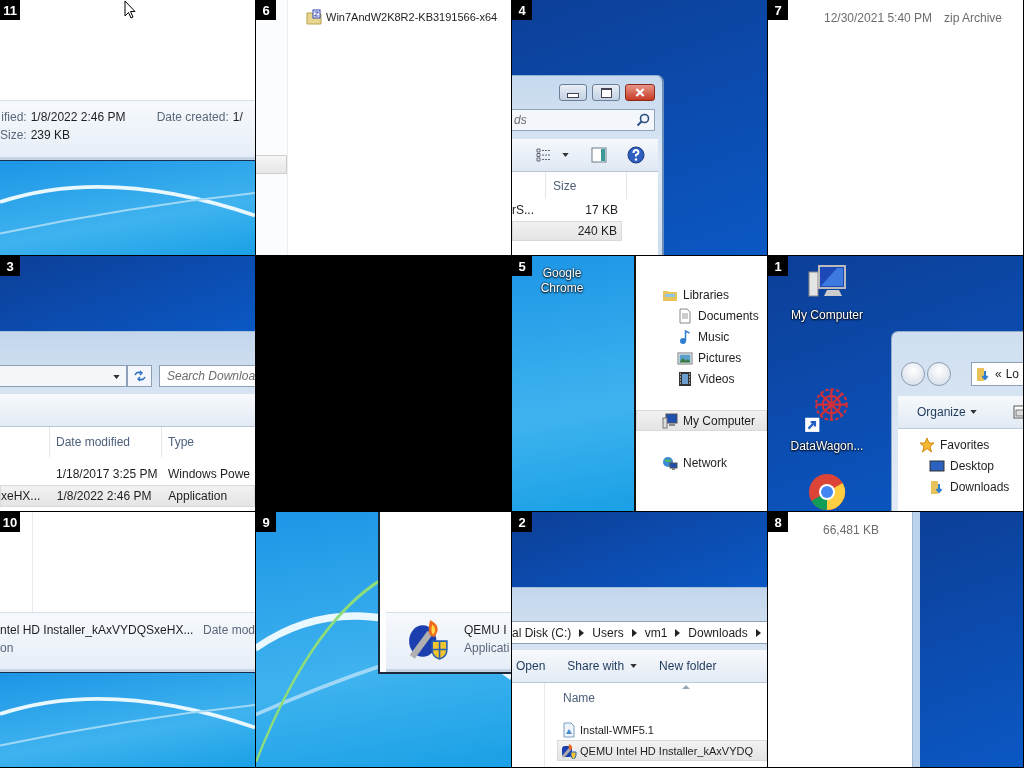 The image size is (1024, 768). I want to click on tile-number: 3, so click(10, 266).